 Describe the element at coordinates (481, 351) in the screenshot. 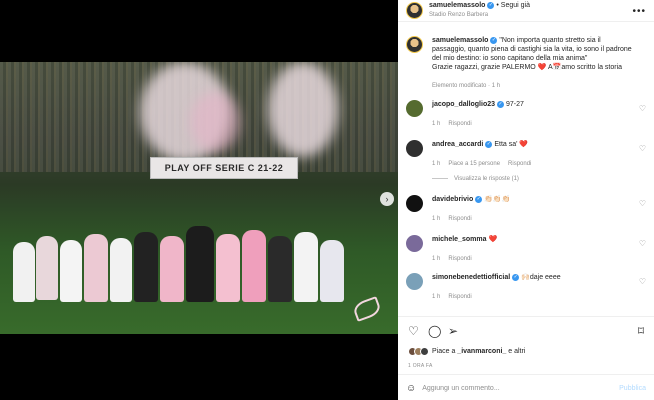

I see `liker-username: _ivanmarconi_` at that location.